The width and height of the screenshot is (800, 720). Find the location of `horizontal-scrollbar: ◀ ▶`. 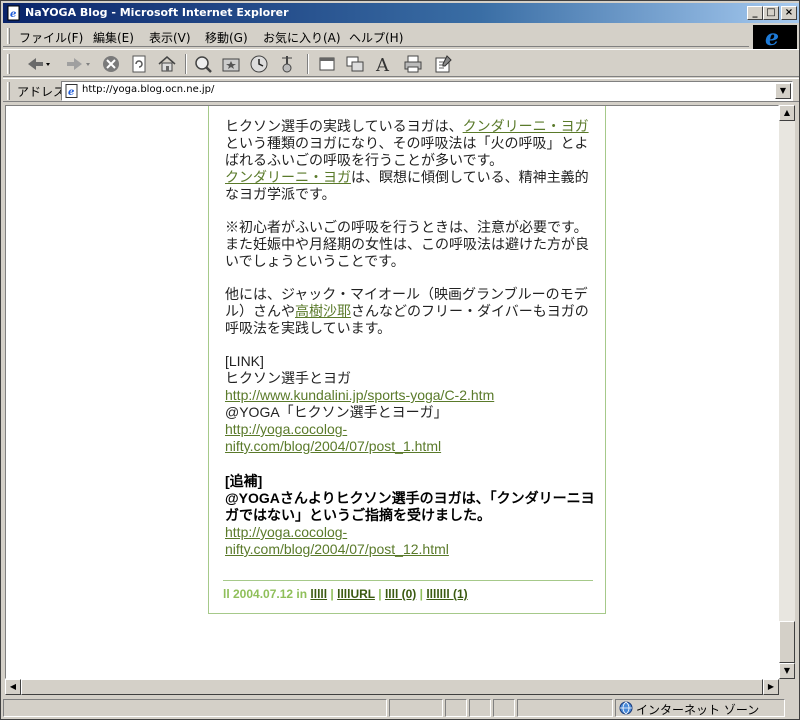

horizontal-scrollbar: ◀ ▶ is located at coordinates (392, 687).